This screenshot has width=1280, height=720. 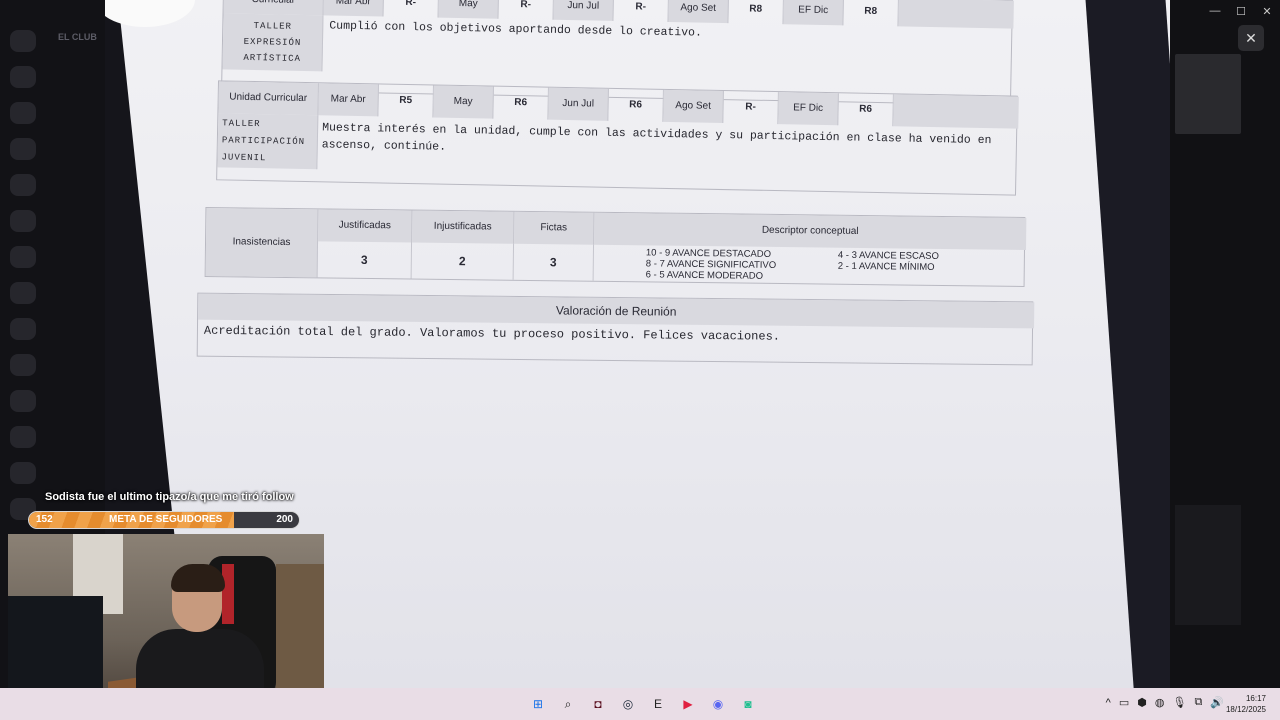 I want to click on tray-icon: ▭, so click(x=1124, y=702).